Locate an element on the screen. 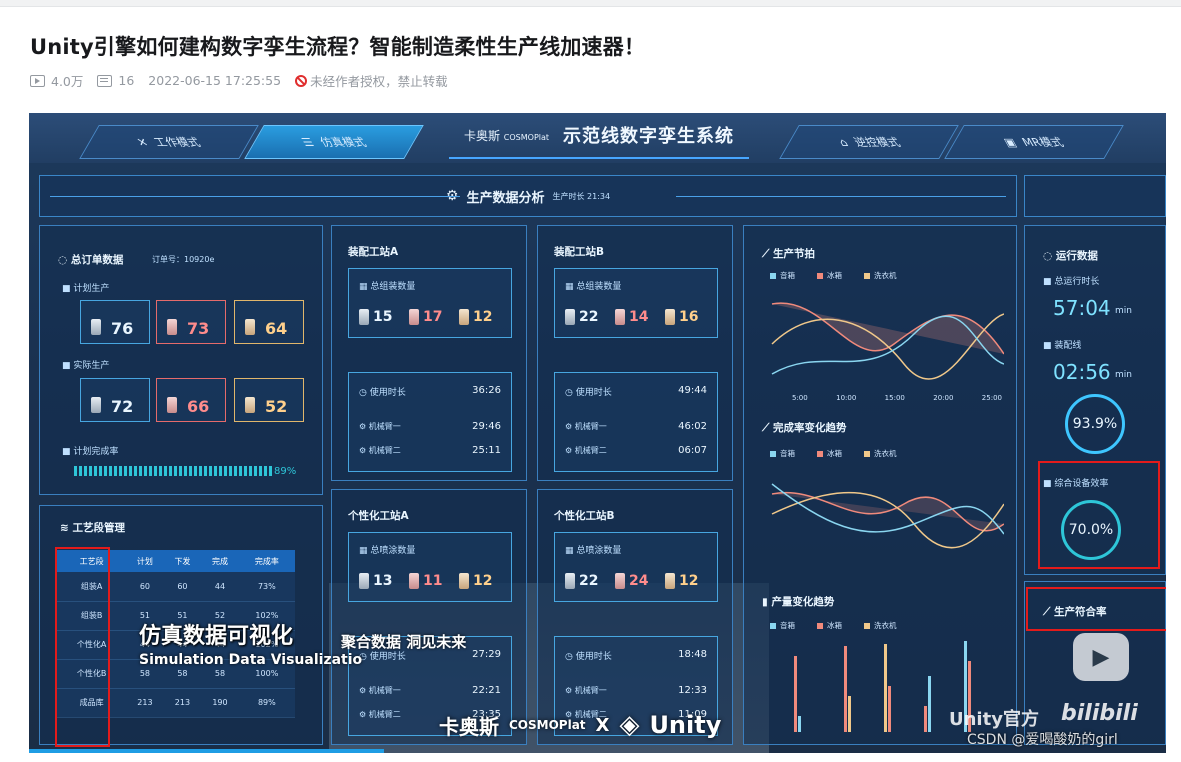 This screenshot has width=1181, height=762. subtitle-cn: 仿真数据可视化 is located at coordinates (216, 636).